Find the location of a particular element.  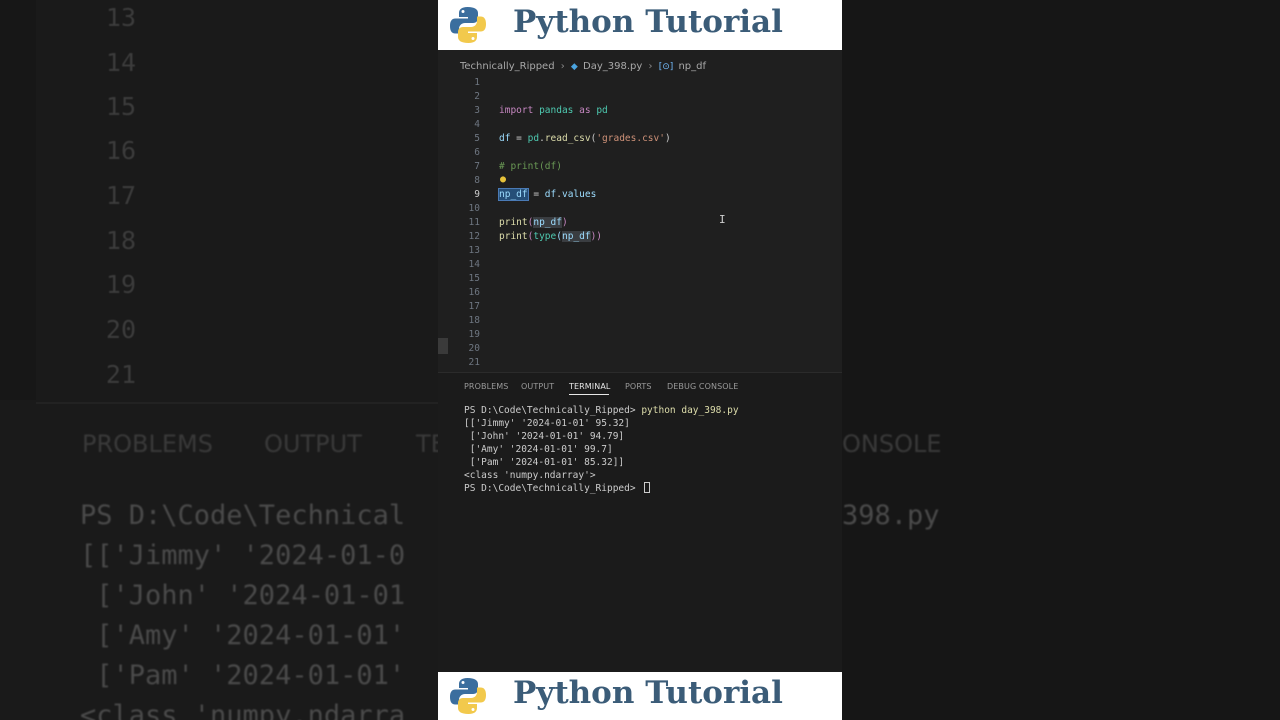

code-text: df = pd.read_csv('grades.csv') is located at coordinates (585, 139).